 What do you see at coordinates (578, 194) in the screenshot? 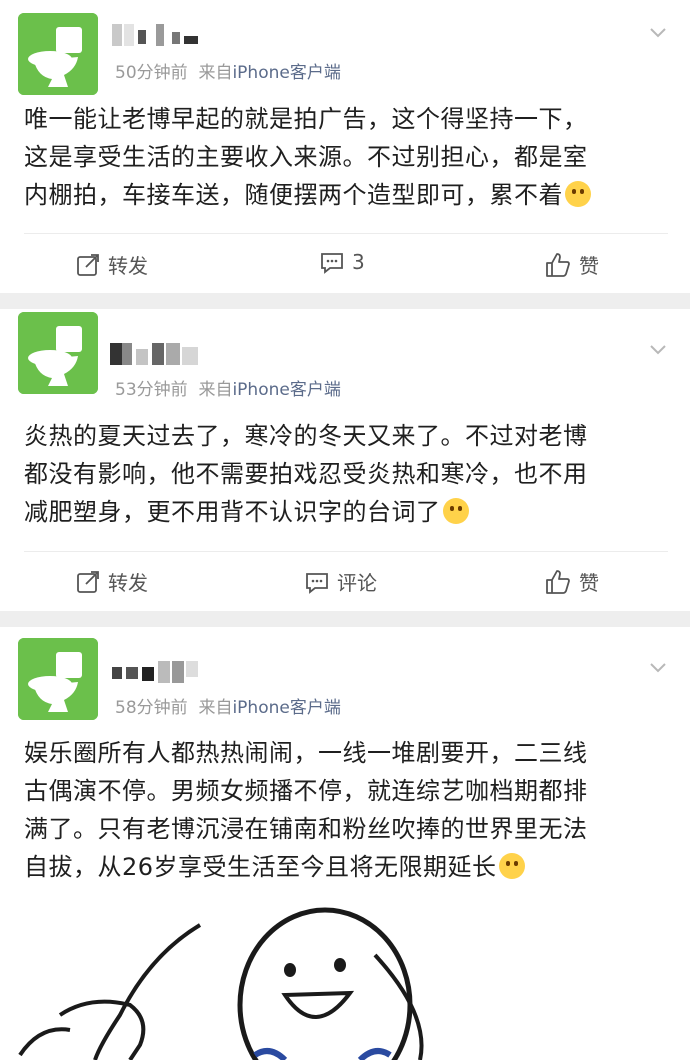
I see `shocked-face-emoji` at bounding box center [578, 194].